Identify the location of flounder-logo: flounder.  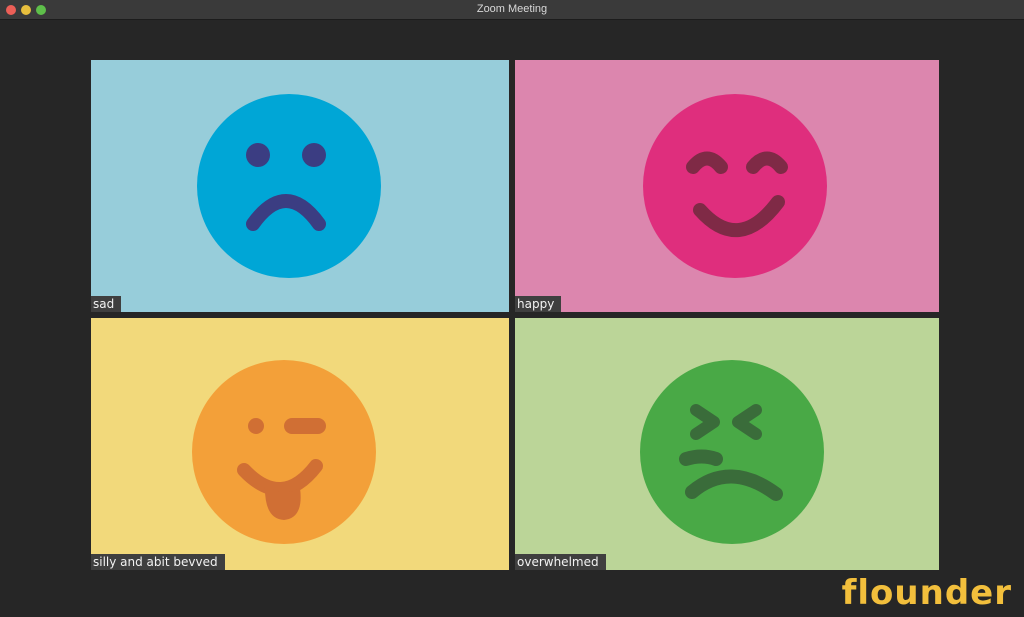
(926, 593).